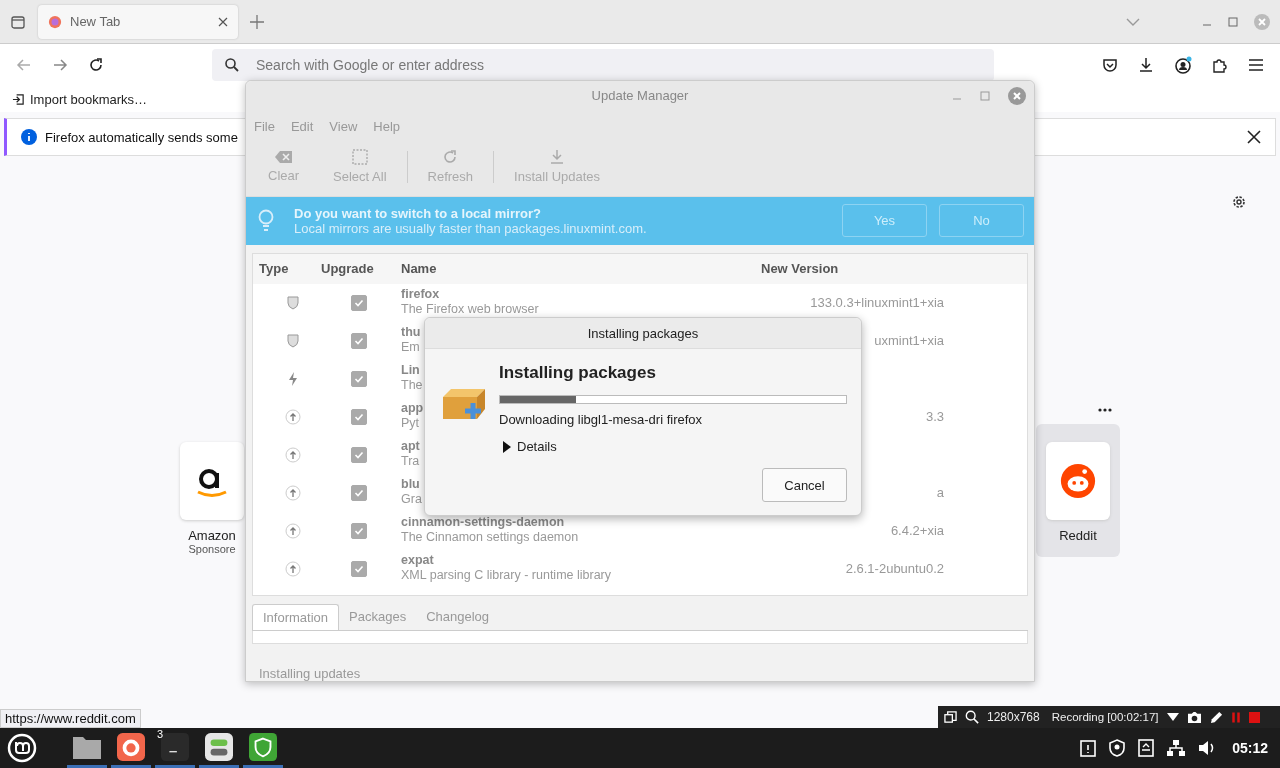  Describe the element at coordinates (60, 65) in the screenshot. I see `forward-icon` at that location.